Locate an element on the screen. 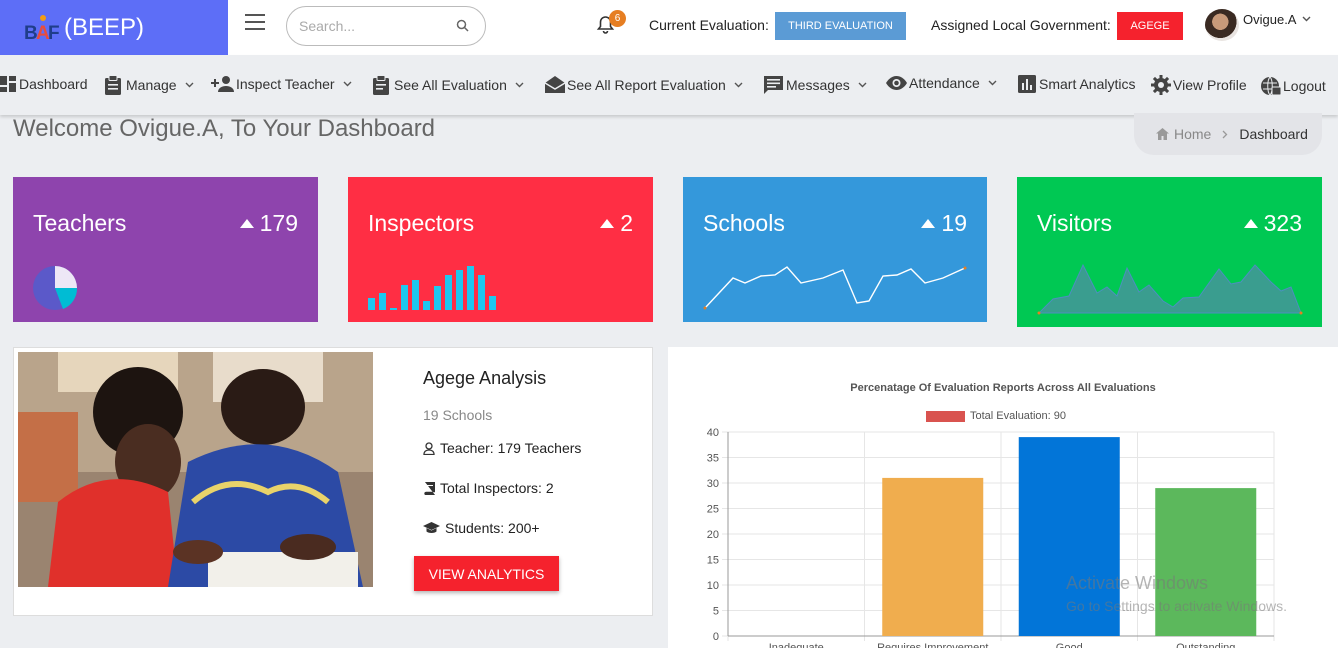 This screenshot has width=1338, height=648. home-icon is located at coordinates (1162, 134).